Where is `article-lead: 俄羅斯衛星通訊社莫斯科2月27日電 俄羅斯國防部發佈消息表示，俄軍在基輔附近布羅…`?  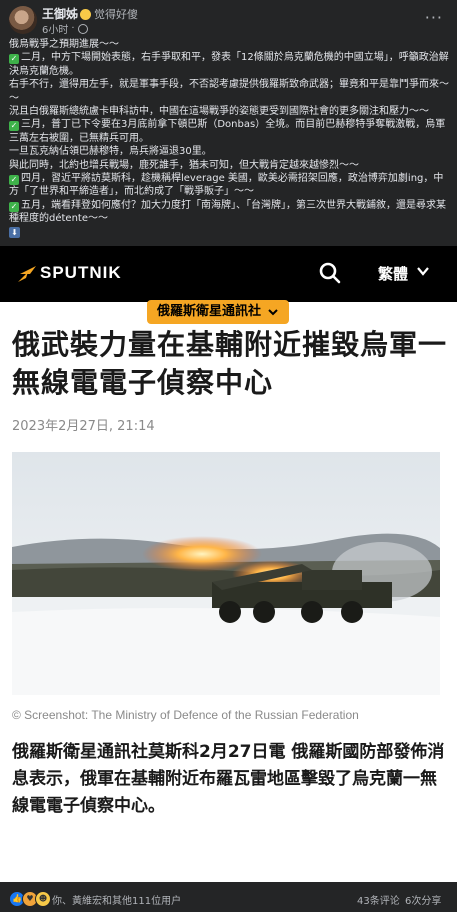 article-lead: 俄羅斯衛星通訊社莫斯科2月27日電 俄羅斯國防部發佈消息表示，俄軍在基輔附近布羅… is located at coordinates (228, 779).